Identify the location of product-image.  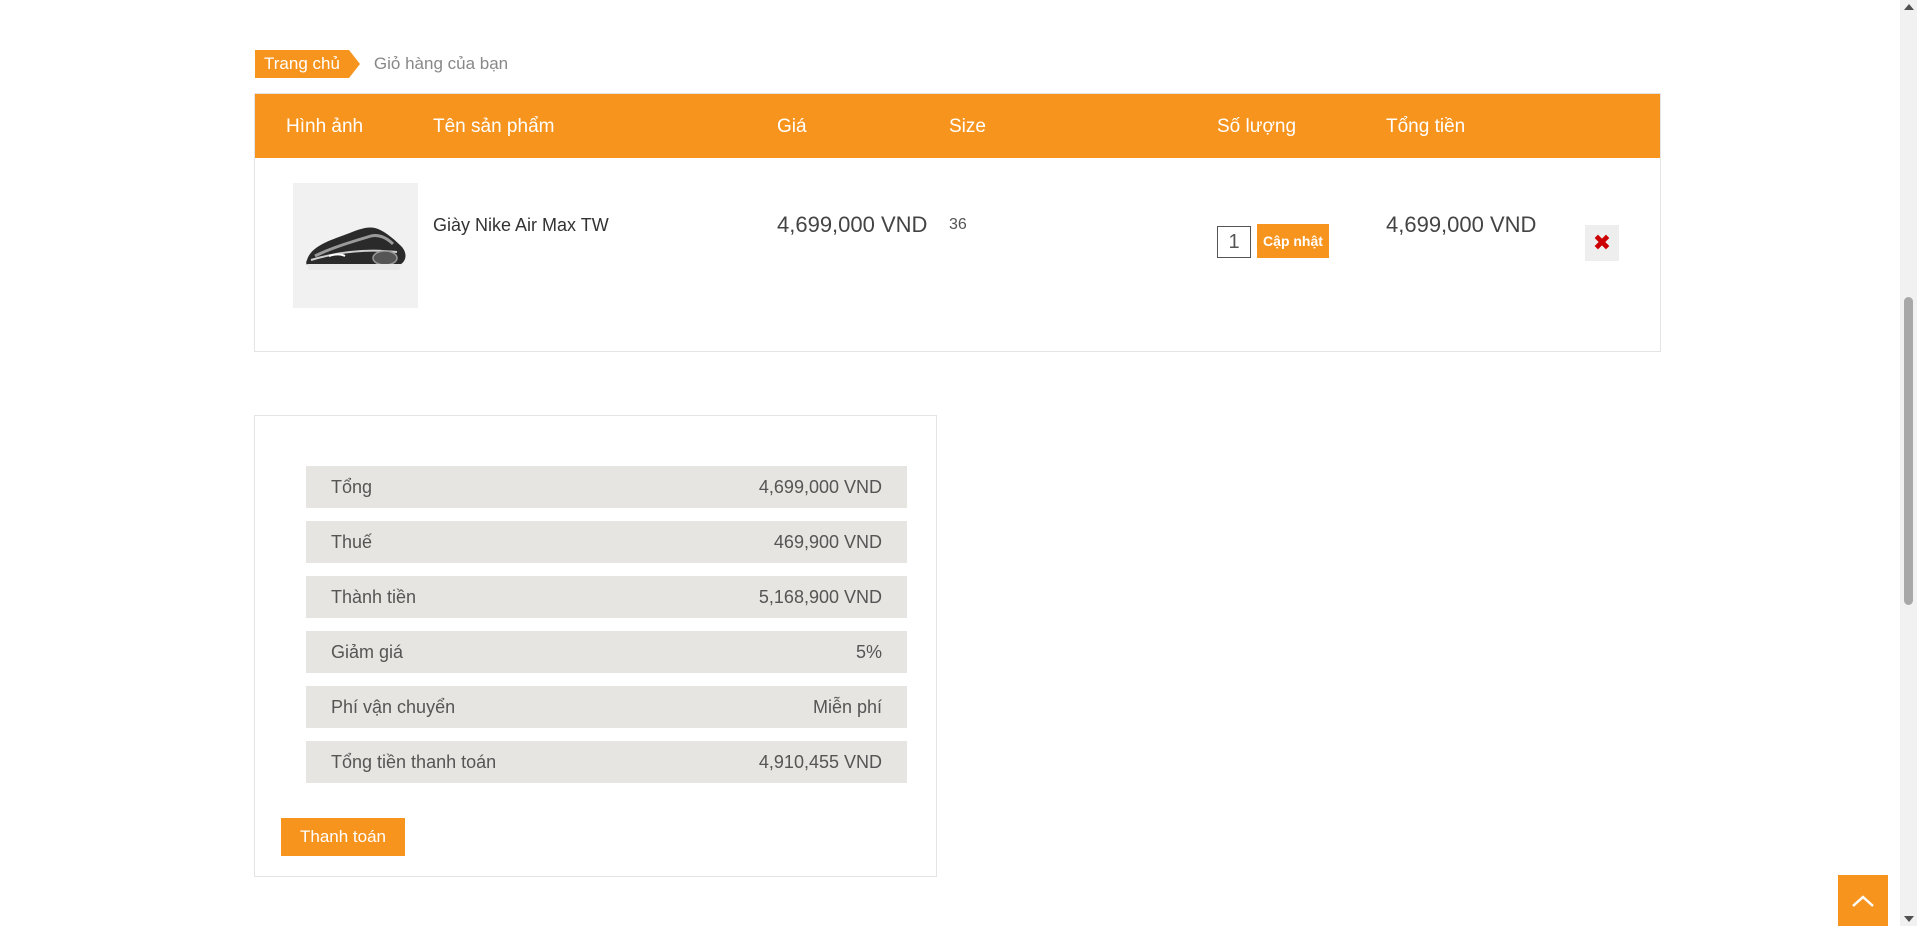
(355, 245).